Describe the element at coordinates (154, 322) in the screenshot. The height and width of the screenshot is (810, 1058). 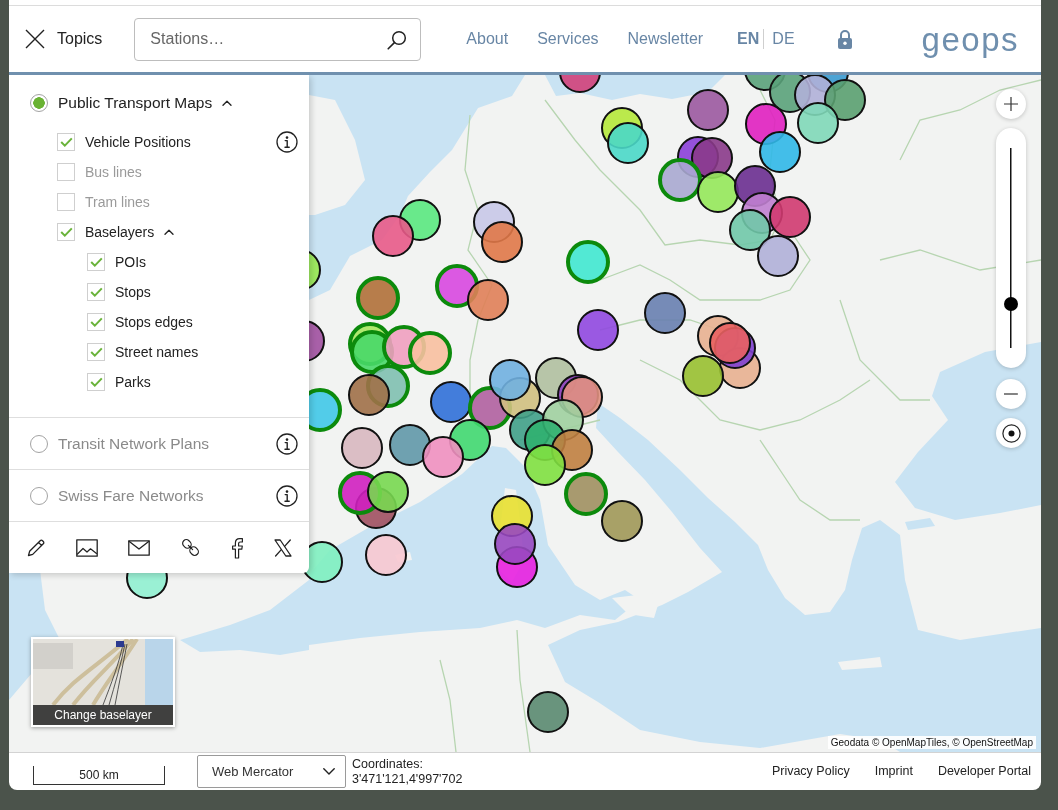
I see `layer-label: Stops edges` at that location.